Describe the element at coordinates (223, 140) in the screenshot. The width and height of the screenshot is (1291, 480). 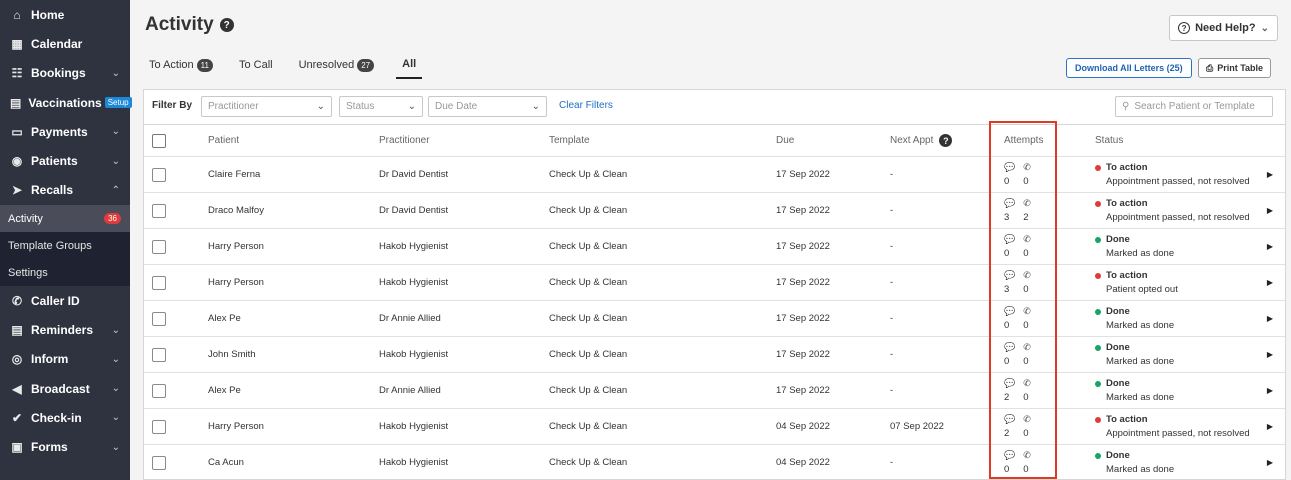
I see `header-patient: Patient` at that location.